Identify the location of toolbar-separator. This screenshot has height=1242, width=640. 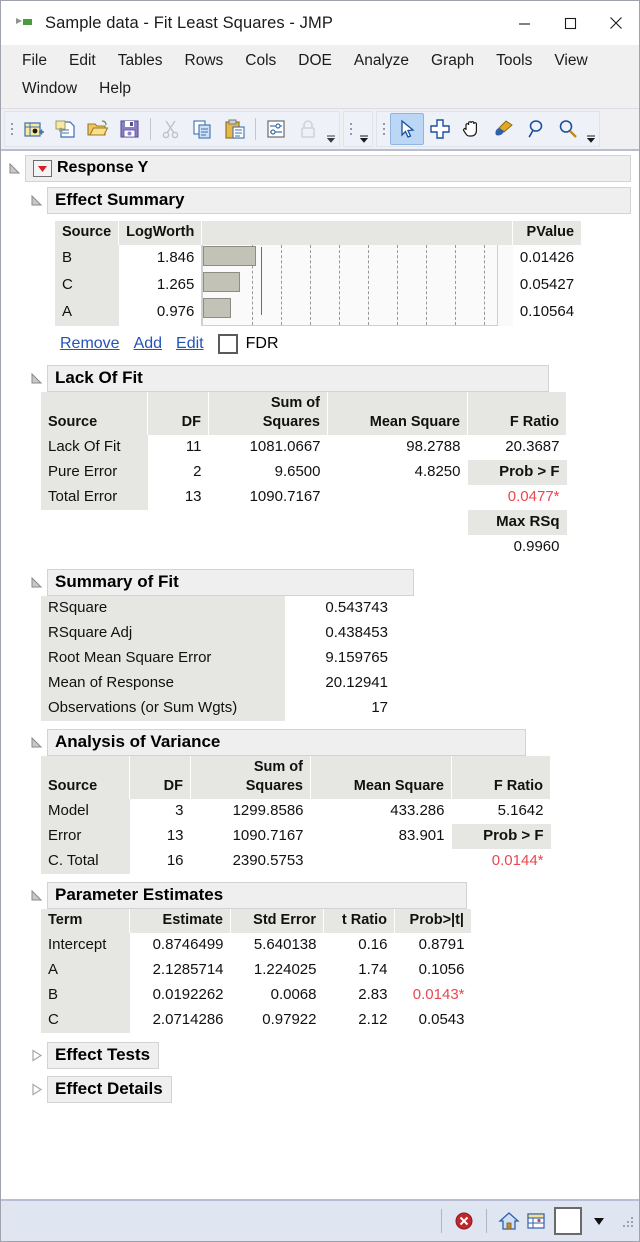
(255, 129).